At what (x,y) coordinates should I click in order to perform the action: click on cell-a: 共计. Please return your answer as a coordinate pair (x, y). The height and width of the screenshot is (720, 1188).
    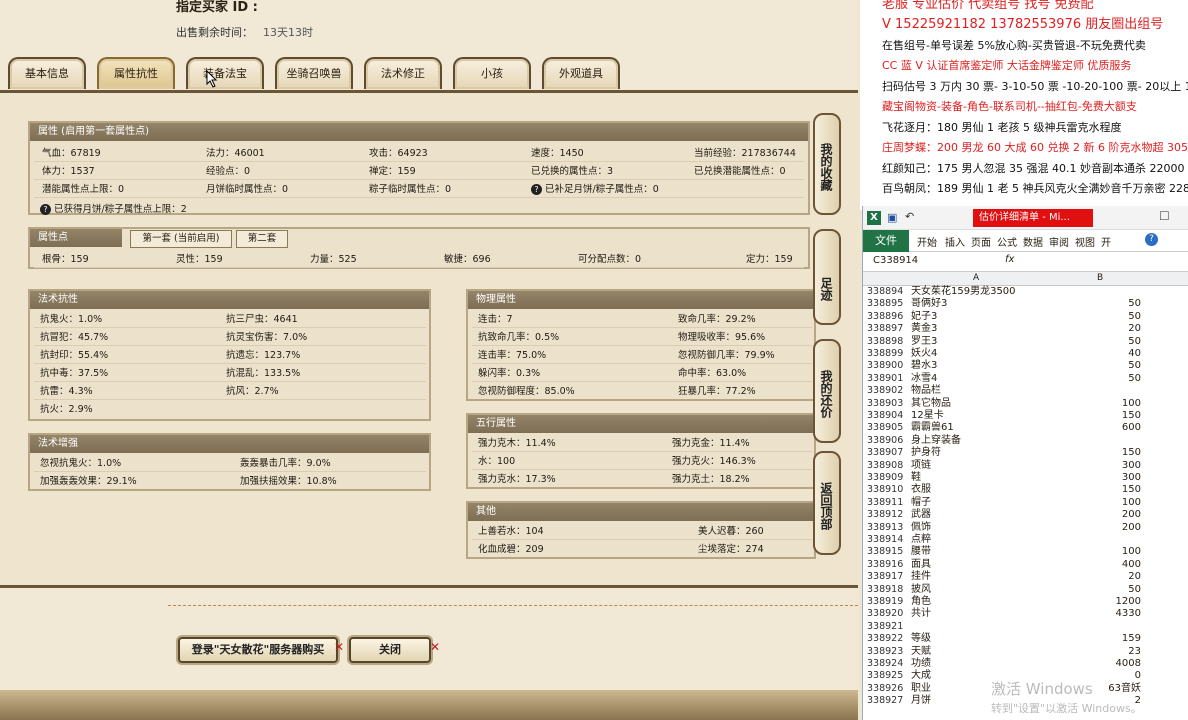
    Looking at the image, I should click on (981, 614).